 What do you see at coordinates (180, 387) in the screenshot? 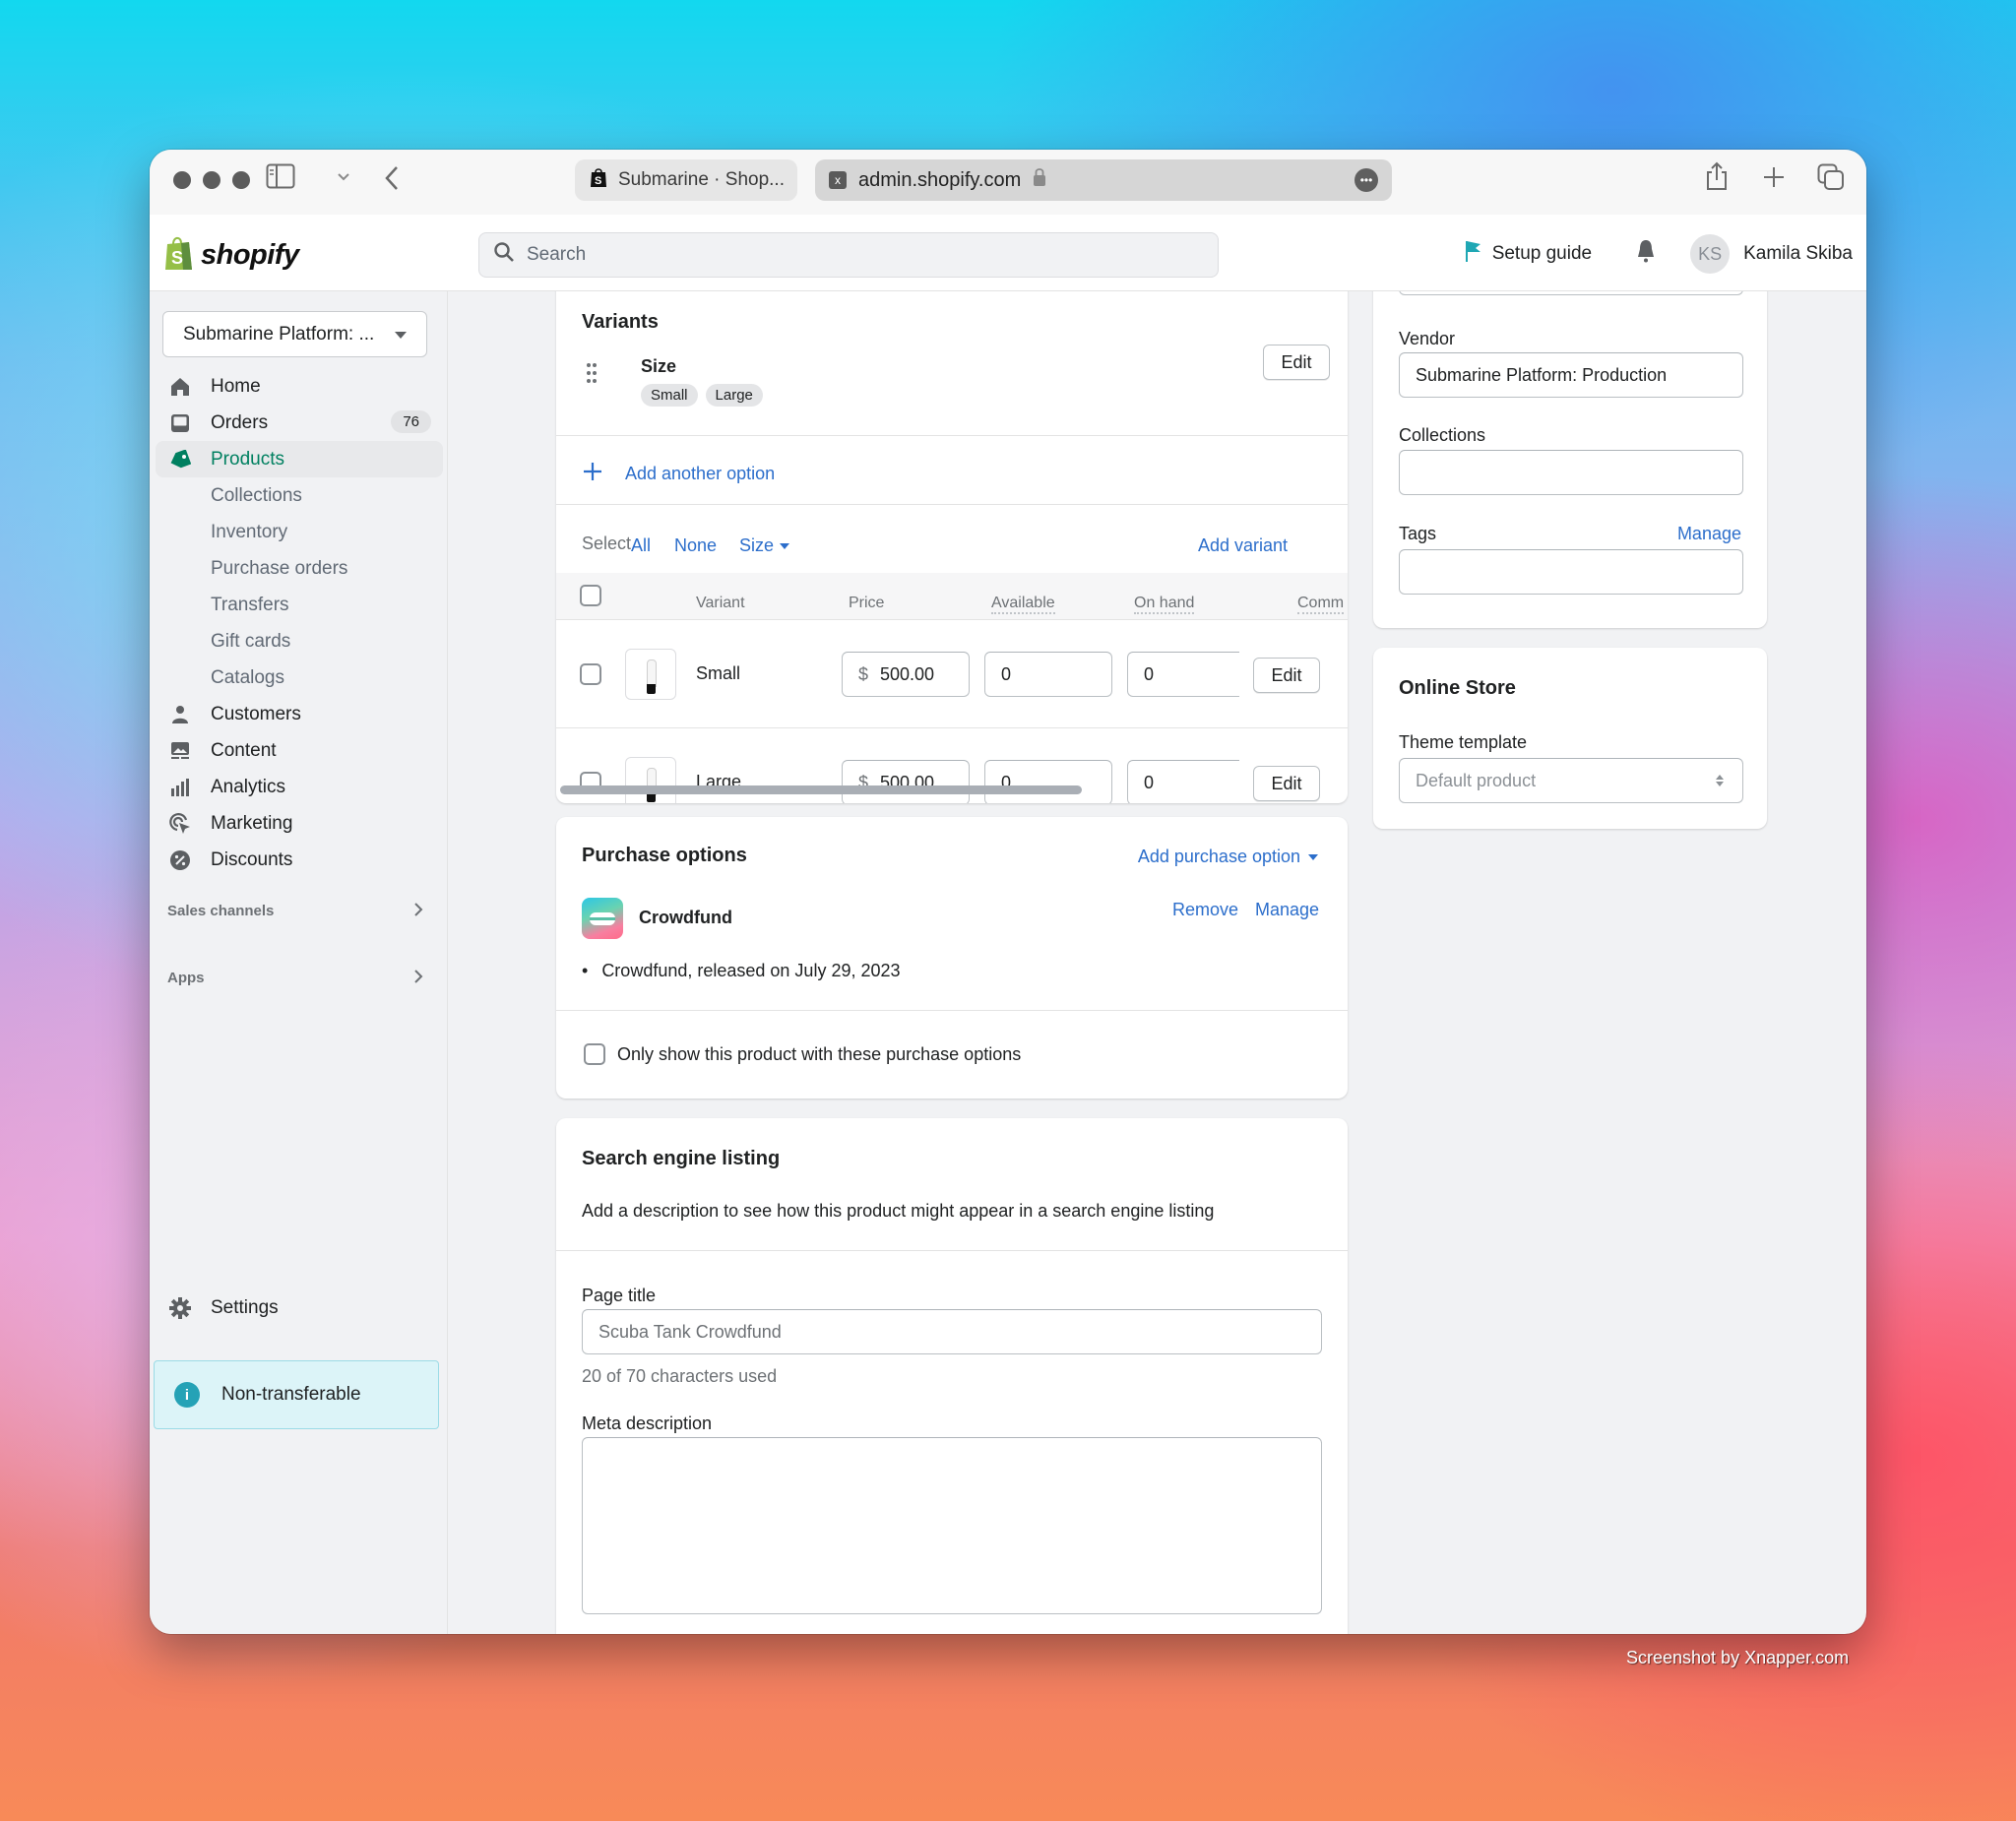
I see `home-icon` at bounding box center [180, 387].